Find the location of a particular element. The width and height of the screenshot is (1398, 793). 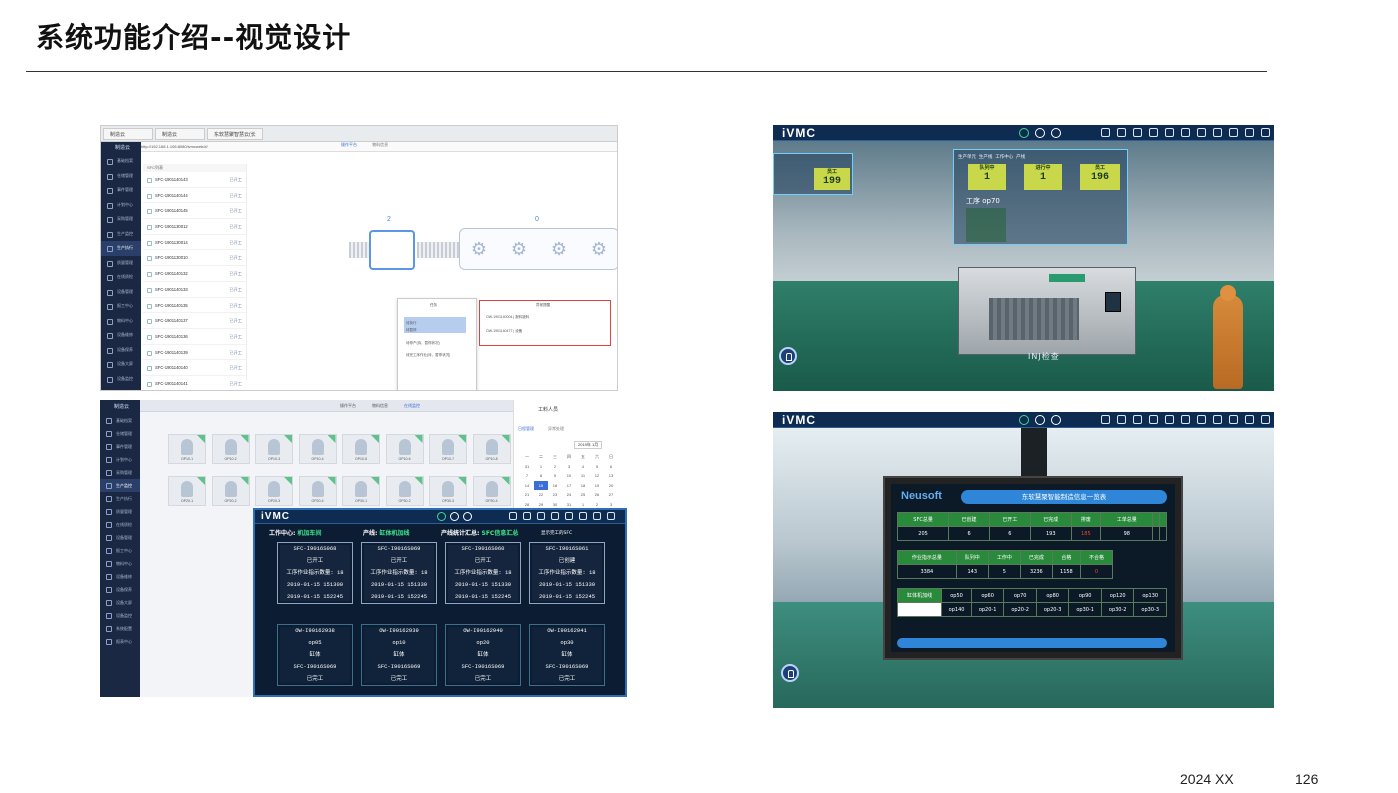

home-icon is located at coordinates (1201, 419).